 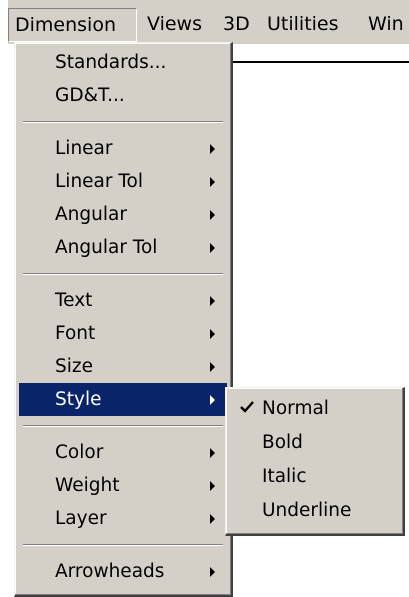 I want to click on style-submenu: Normal Bold Italic Underline, so click(x=315, y=461).